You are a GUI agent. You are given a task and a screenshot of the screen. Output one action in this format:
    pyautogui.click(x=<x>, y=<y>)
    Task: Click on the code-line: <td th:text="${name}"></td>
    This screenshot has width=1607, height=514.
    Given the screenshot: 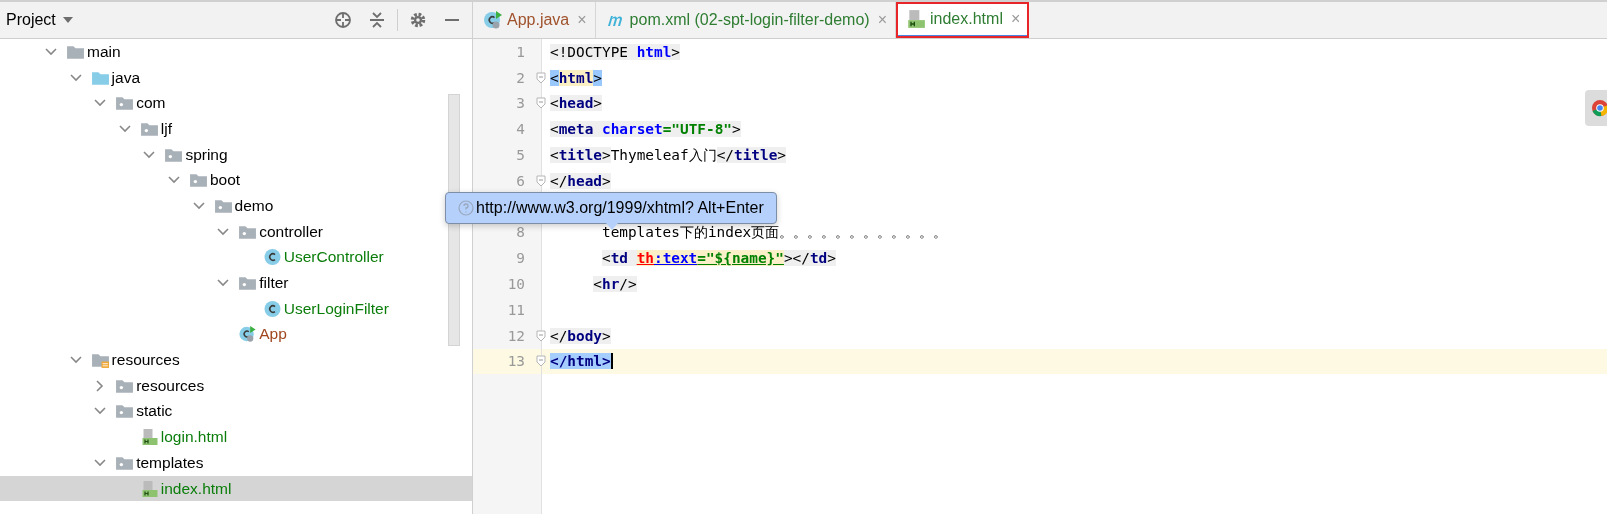 What is the action you would take?
    pyautogui.click(x=718, y=258)
    